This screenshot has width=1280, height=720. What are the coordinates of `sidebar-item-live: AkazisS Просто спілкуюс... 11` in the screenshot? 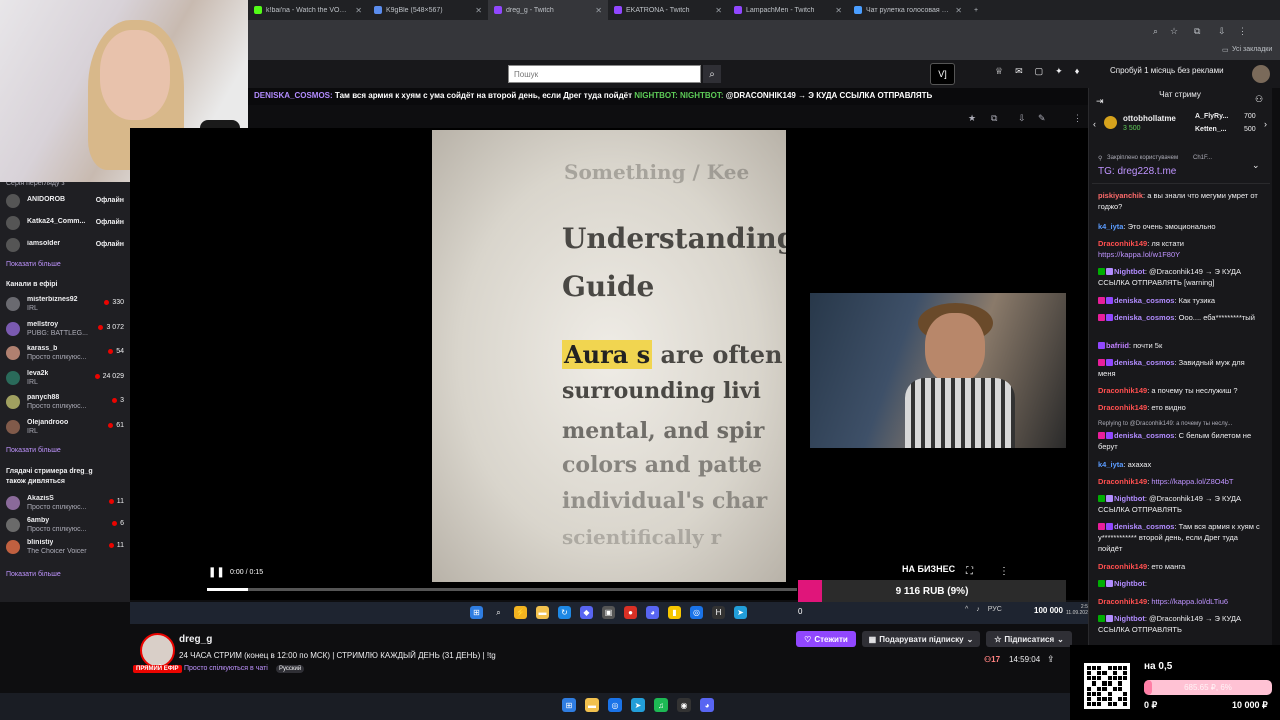 It's located at (66, 504).